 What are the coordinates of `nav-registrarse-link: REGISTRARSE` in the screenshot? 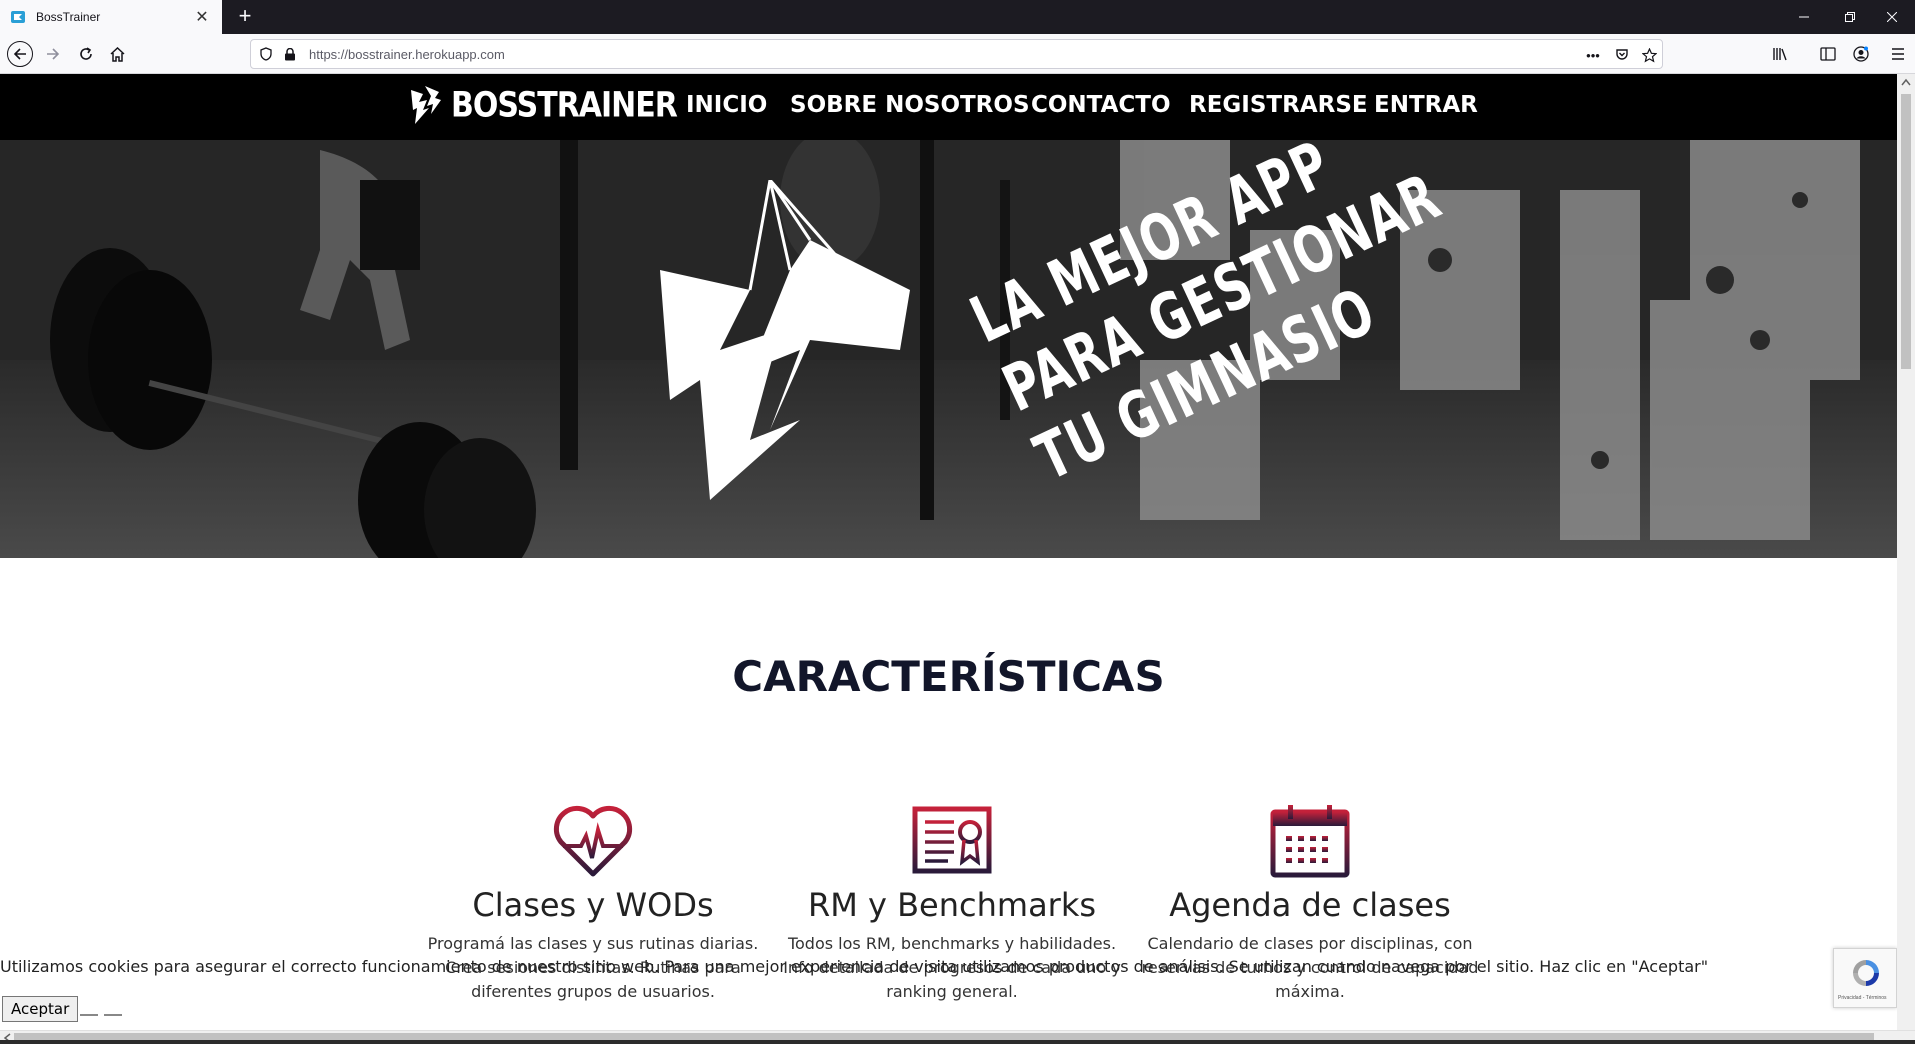 It's located at (1278, 105).